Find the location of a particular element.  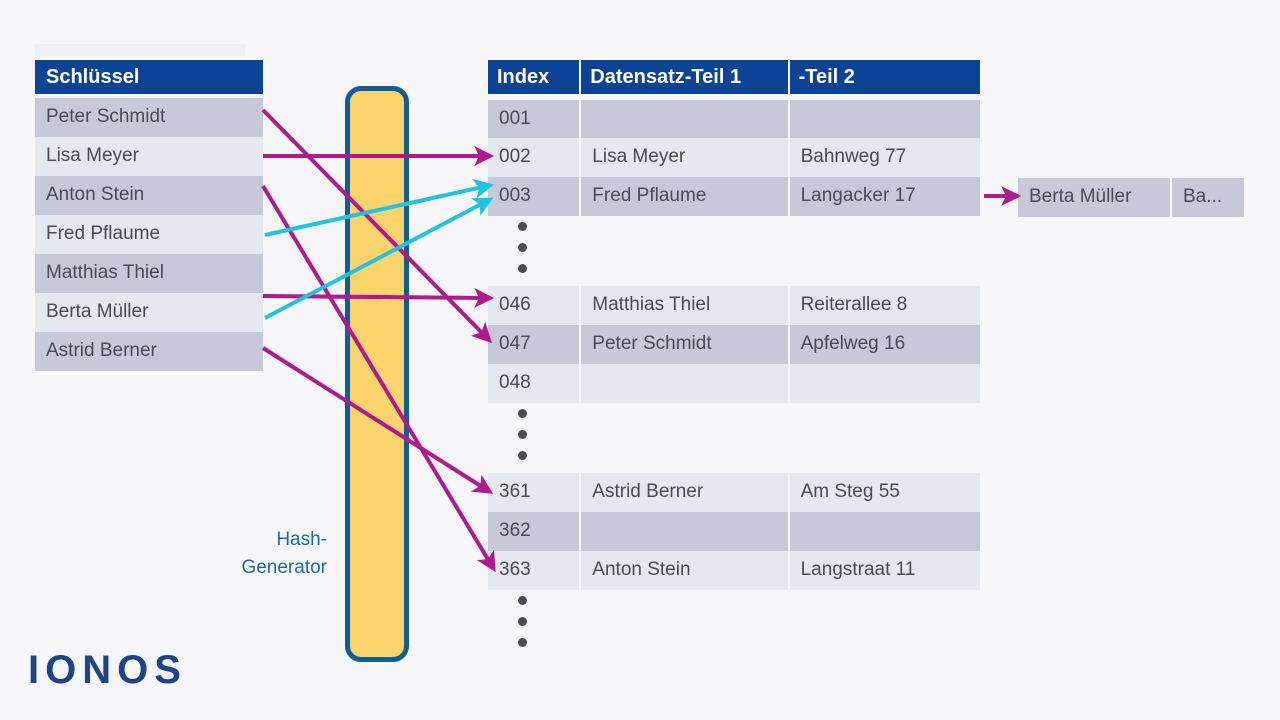

cell-part2: Langacker 17 is located at coordinates (884, 196).